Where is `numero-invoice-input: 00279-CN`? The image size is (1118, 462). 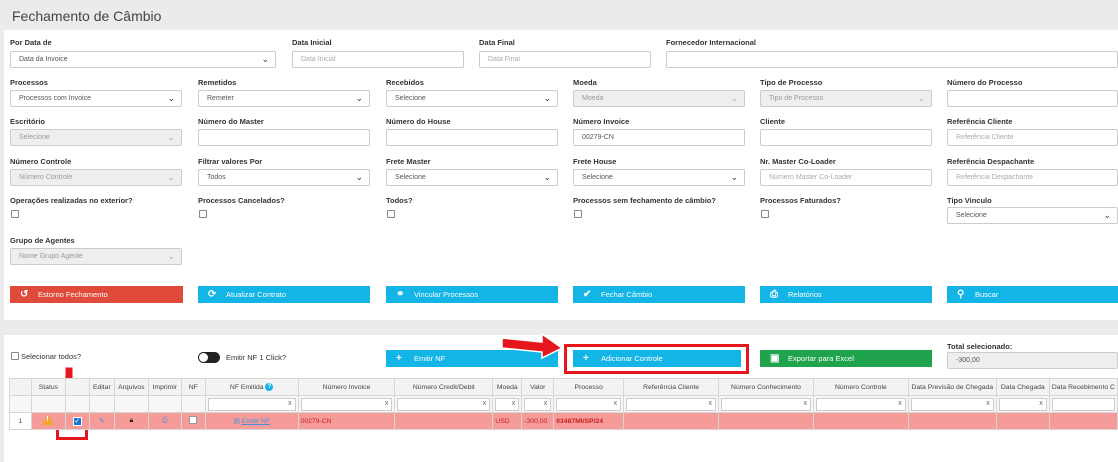 numero-invoice-input: 00279-CN is located at coordinates (659, 137).